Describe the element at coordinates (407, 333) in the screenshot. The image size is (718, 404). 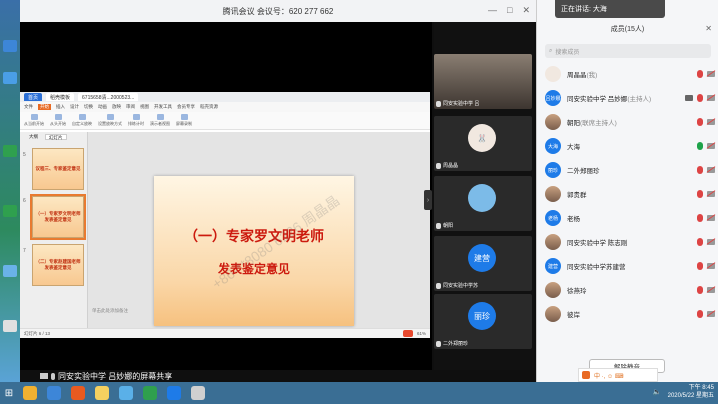
I see `play-icon` at that location.